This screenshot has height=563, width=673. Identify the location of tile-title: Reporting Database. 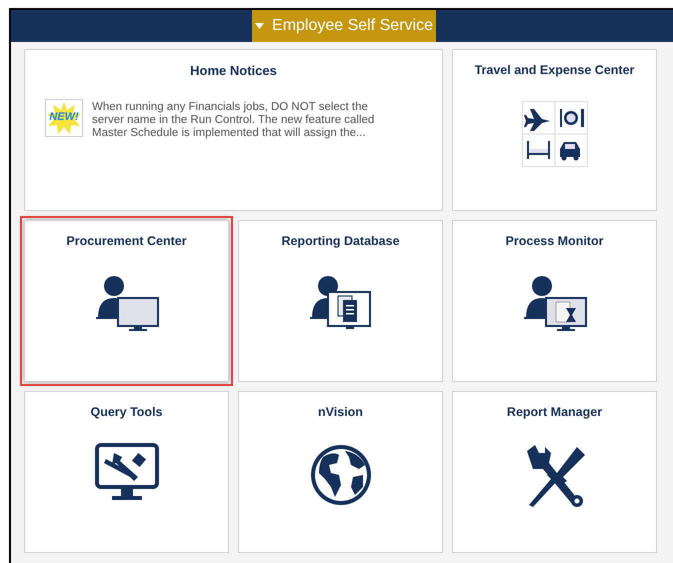
(340, 241).